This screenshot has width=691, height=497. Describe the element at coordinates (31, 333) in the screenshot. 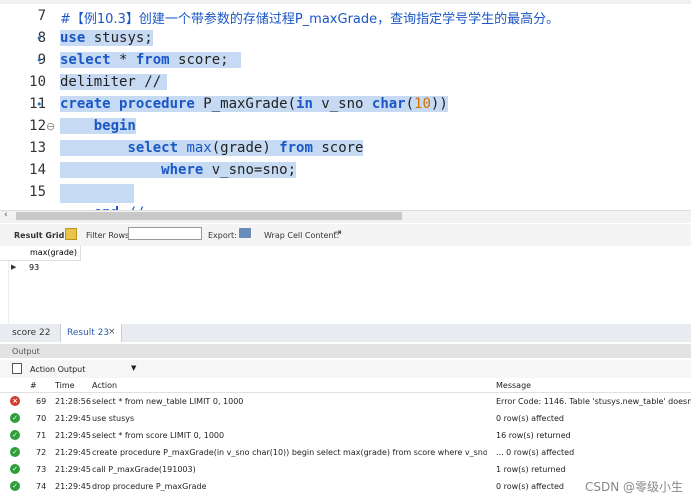

I see `tab-score-22: score 22` at that location.